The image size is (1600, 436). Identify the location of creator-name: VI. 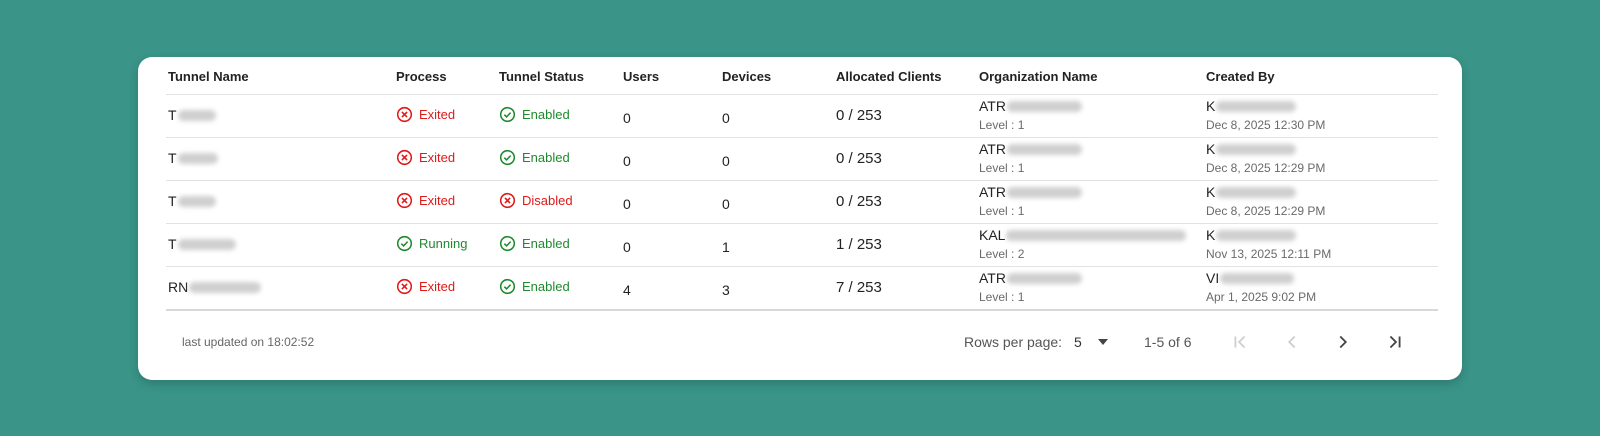
(1213, 278).